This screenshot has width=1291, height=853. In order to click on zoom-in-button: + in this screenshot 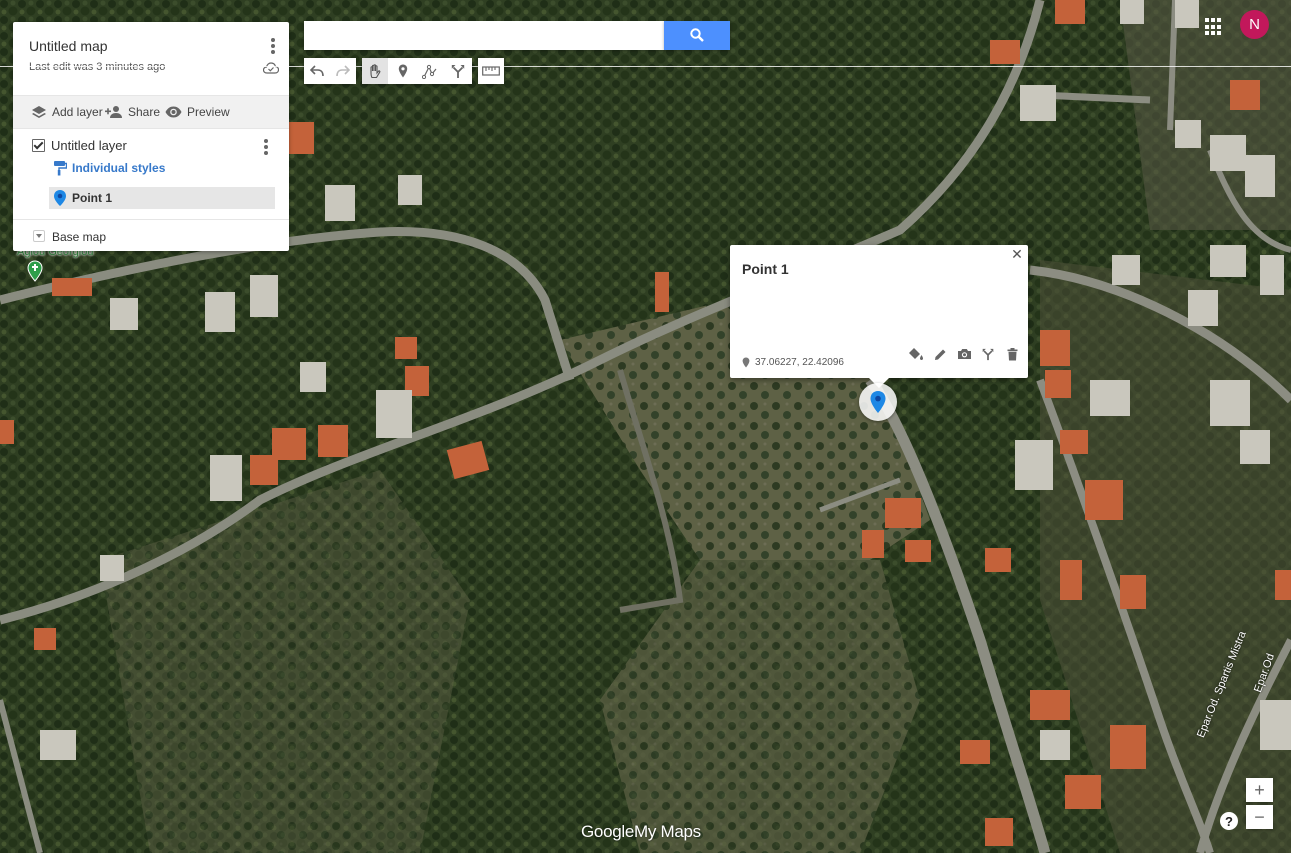, I will do `click(1259, 790)`.